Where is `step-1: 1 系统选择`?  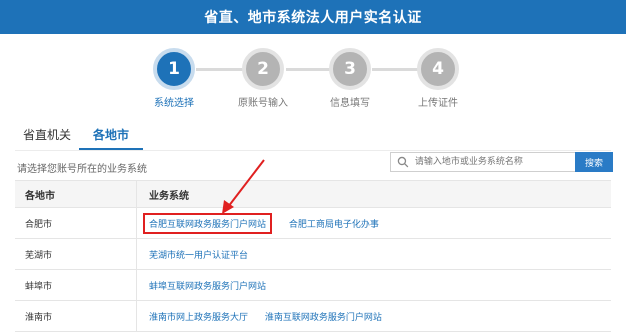 step-1: 1 系统选择 is located at coordinates (174, 78).